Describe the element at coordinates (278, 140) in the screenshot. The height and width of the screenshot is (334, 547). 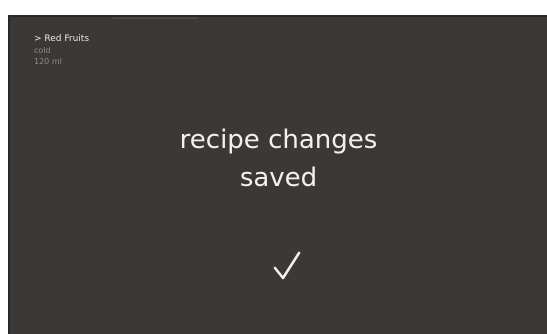
I see `message-line-1: recipe changes` at that location.